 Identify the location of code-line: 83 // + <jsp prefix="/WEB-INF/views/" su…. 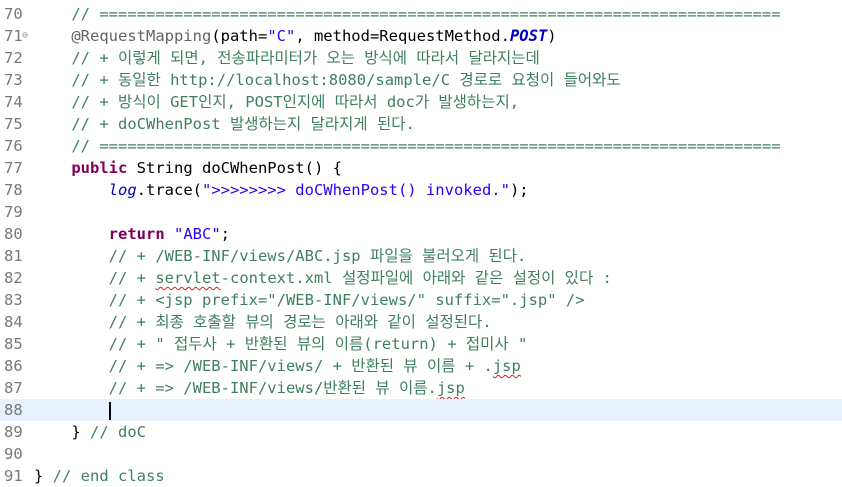
(421, 300).